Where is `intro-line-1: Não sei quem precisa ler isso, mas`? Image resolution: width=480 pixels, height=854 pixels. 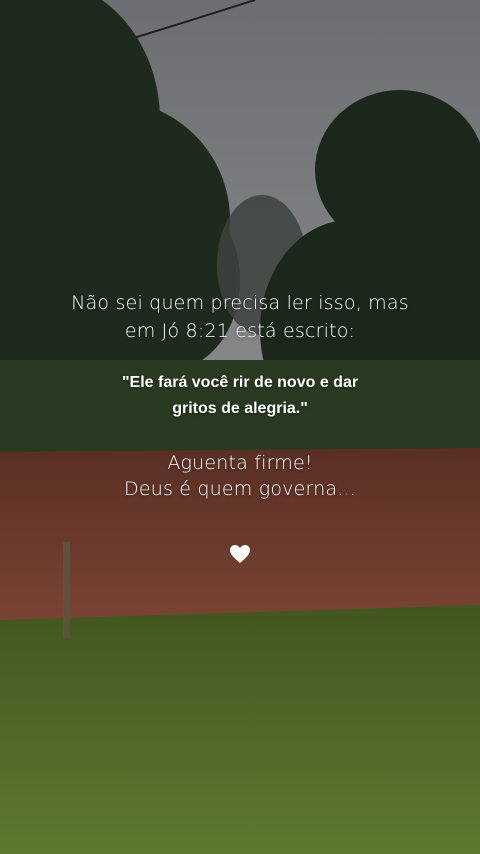 intro-line-1: Não sei quem precisa ler isso, mas is located at coordinates (240, 303).